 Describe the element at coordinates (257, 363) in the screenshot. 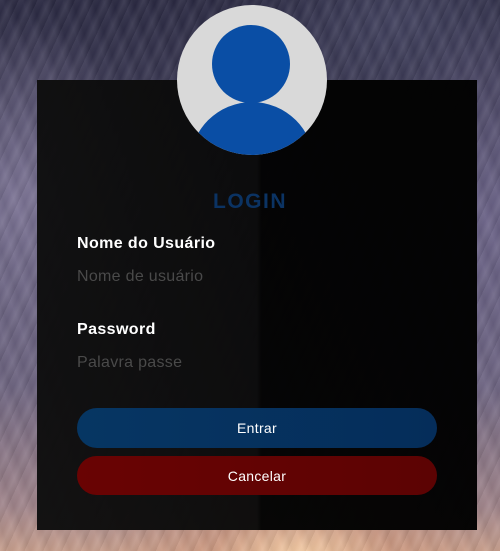

I see `password-input` at that location.